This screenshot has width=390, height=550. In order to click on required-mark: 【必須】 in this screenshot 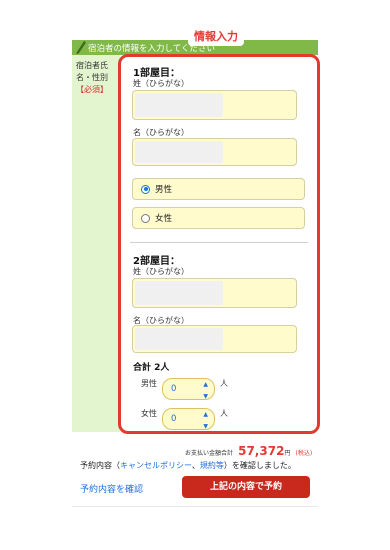, I will do `click(92, 89)`.